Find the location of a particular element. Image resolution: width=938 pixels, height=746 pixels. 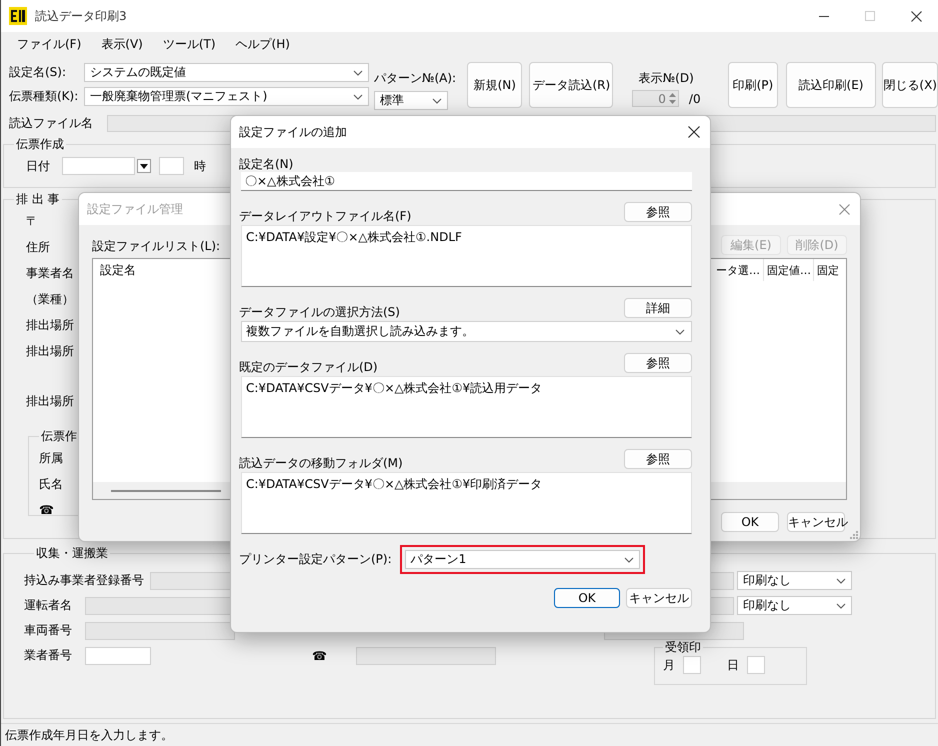

path-field: C:¥DATA¥CSVデータ¥〇×△株式会社①¥読込用データ is located at coordinates (466, 407).